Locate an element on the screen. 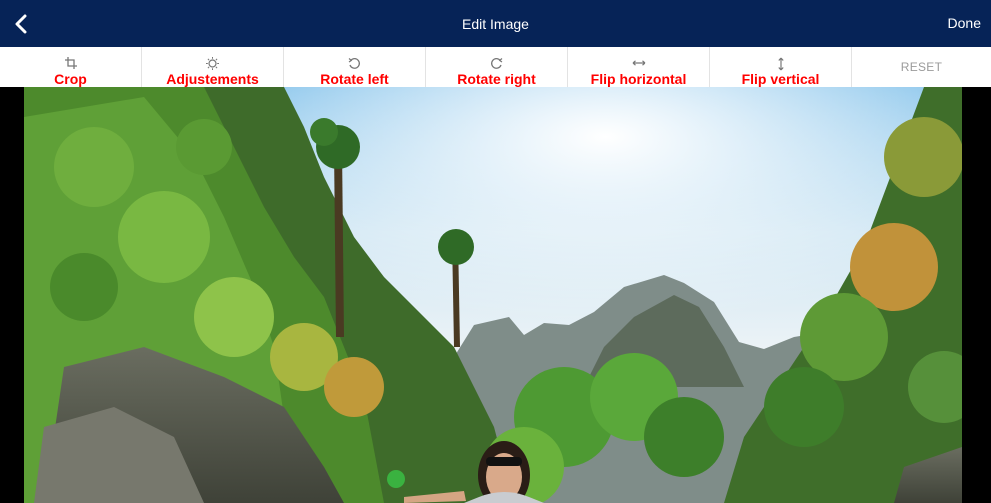 The image size is (991, 503). flip-horizontal-label: Flip horizontal is located at coordinates (638, 79).